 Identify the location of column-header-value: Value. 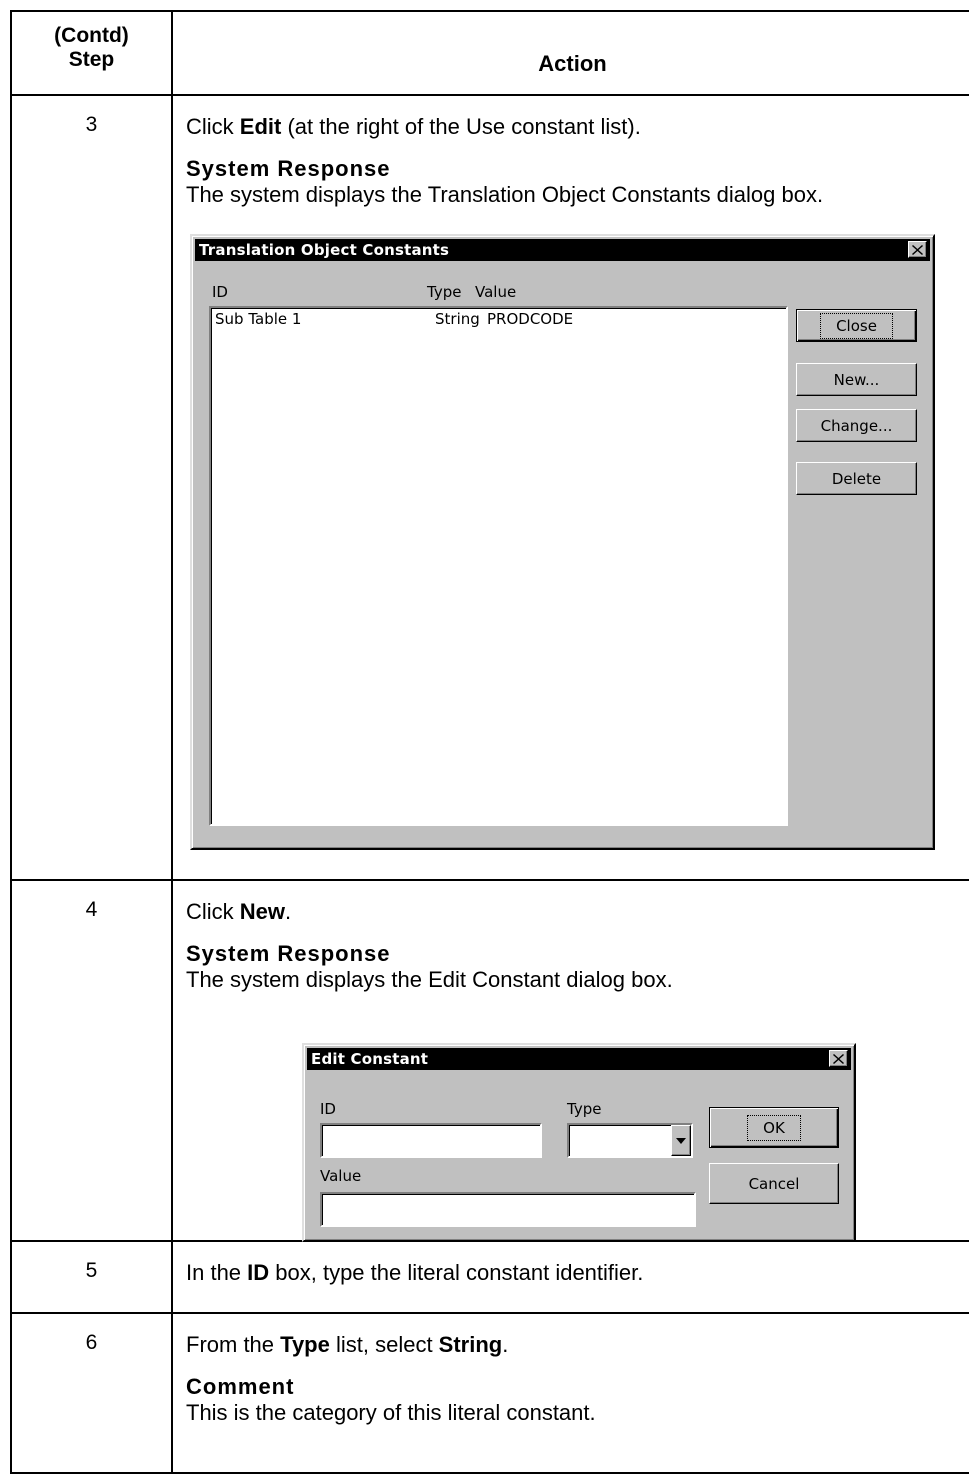
(496, 292).